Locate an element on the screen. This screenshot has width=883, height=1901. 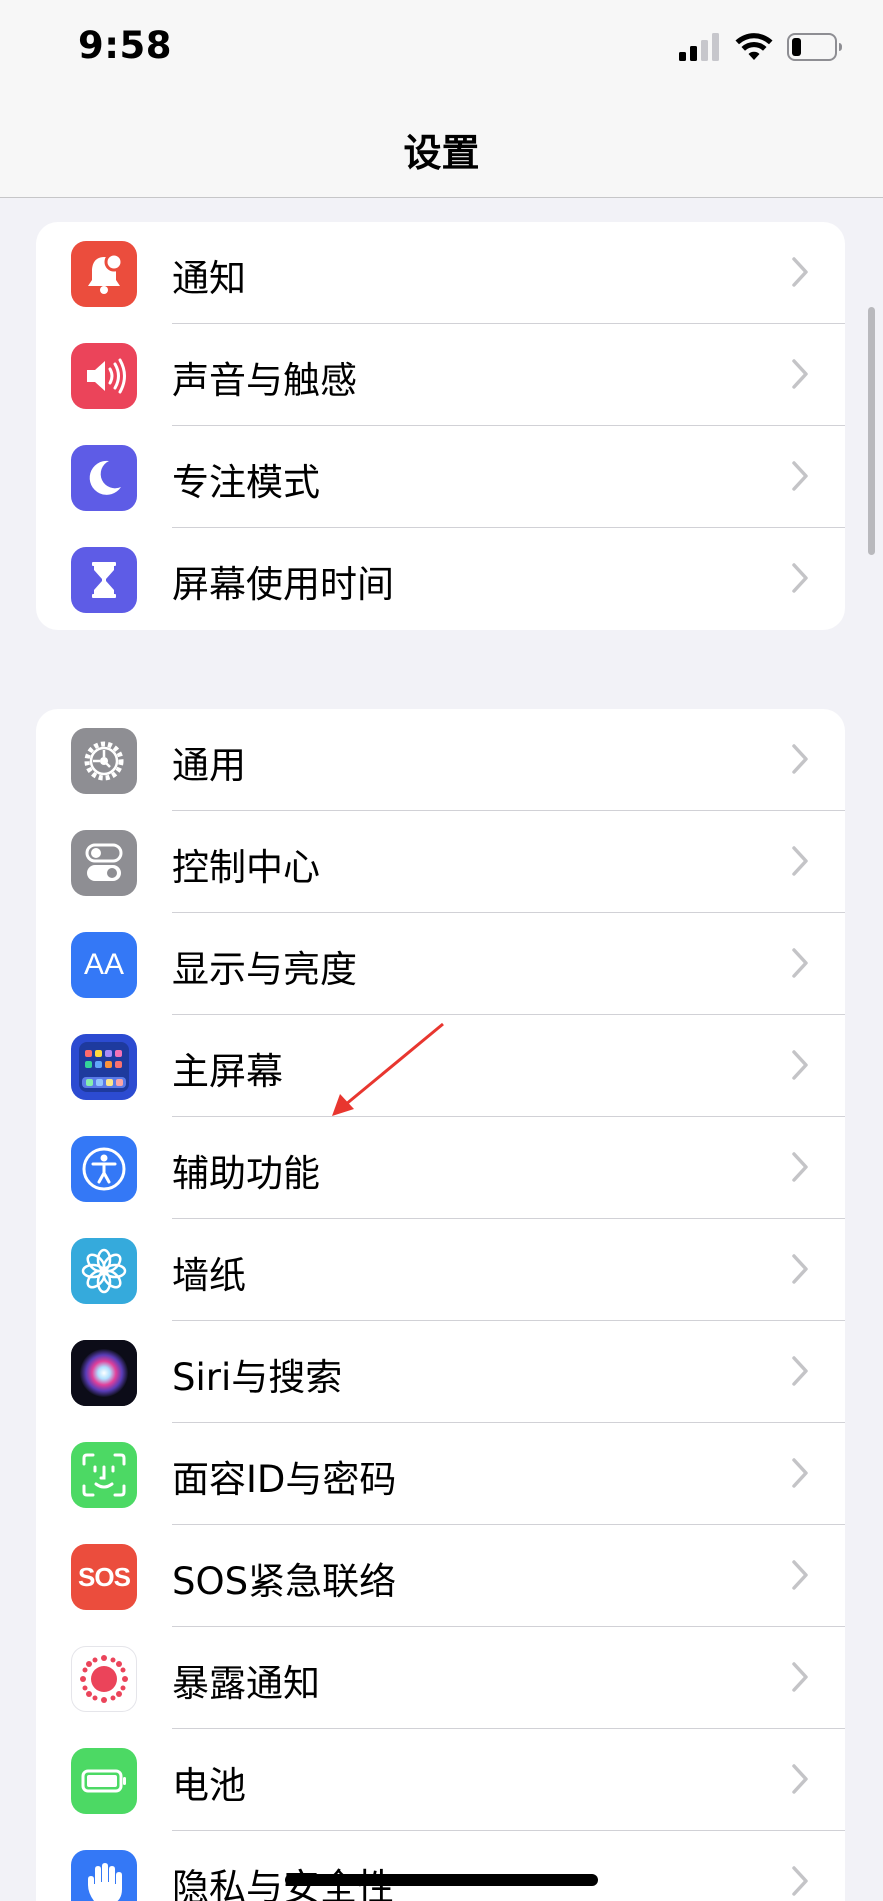
text-size-icon-glyph: AA is located at coordinates (104, 964).